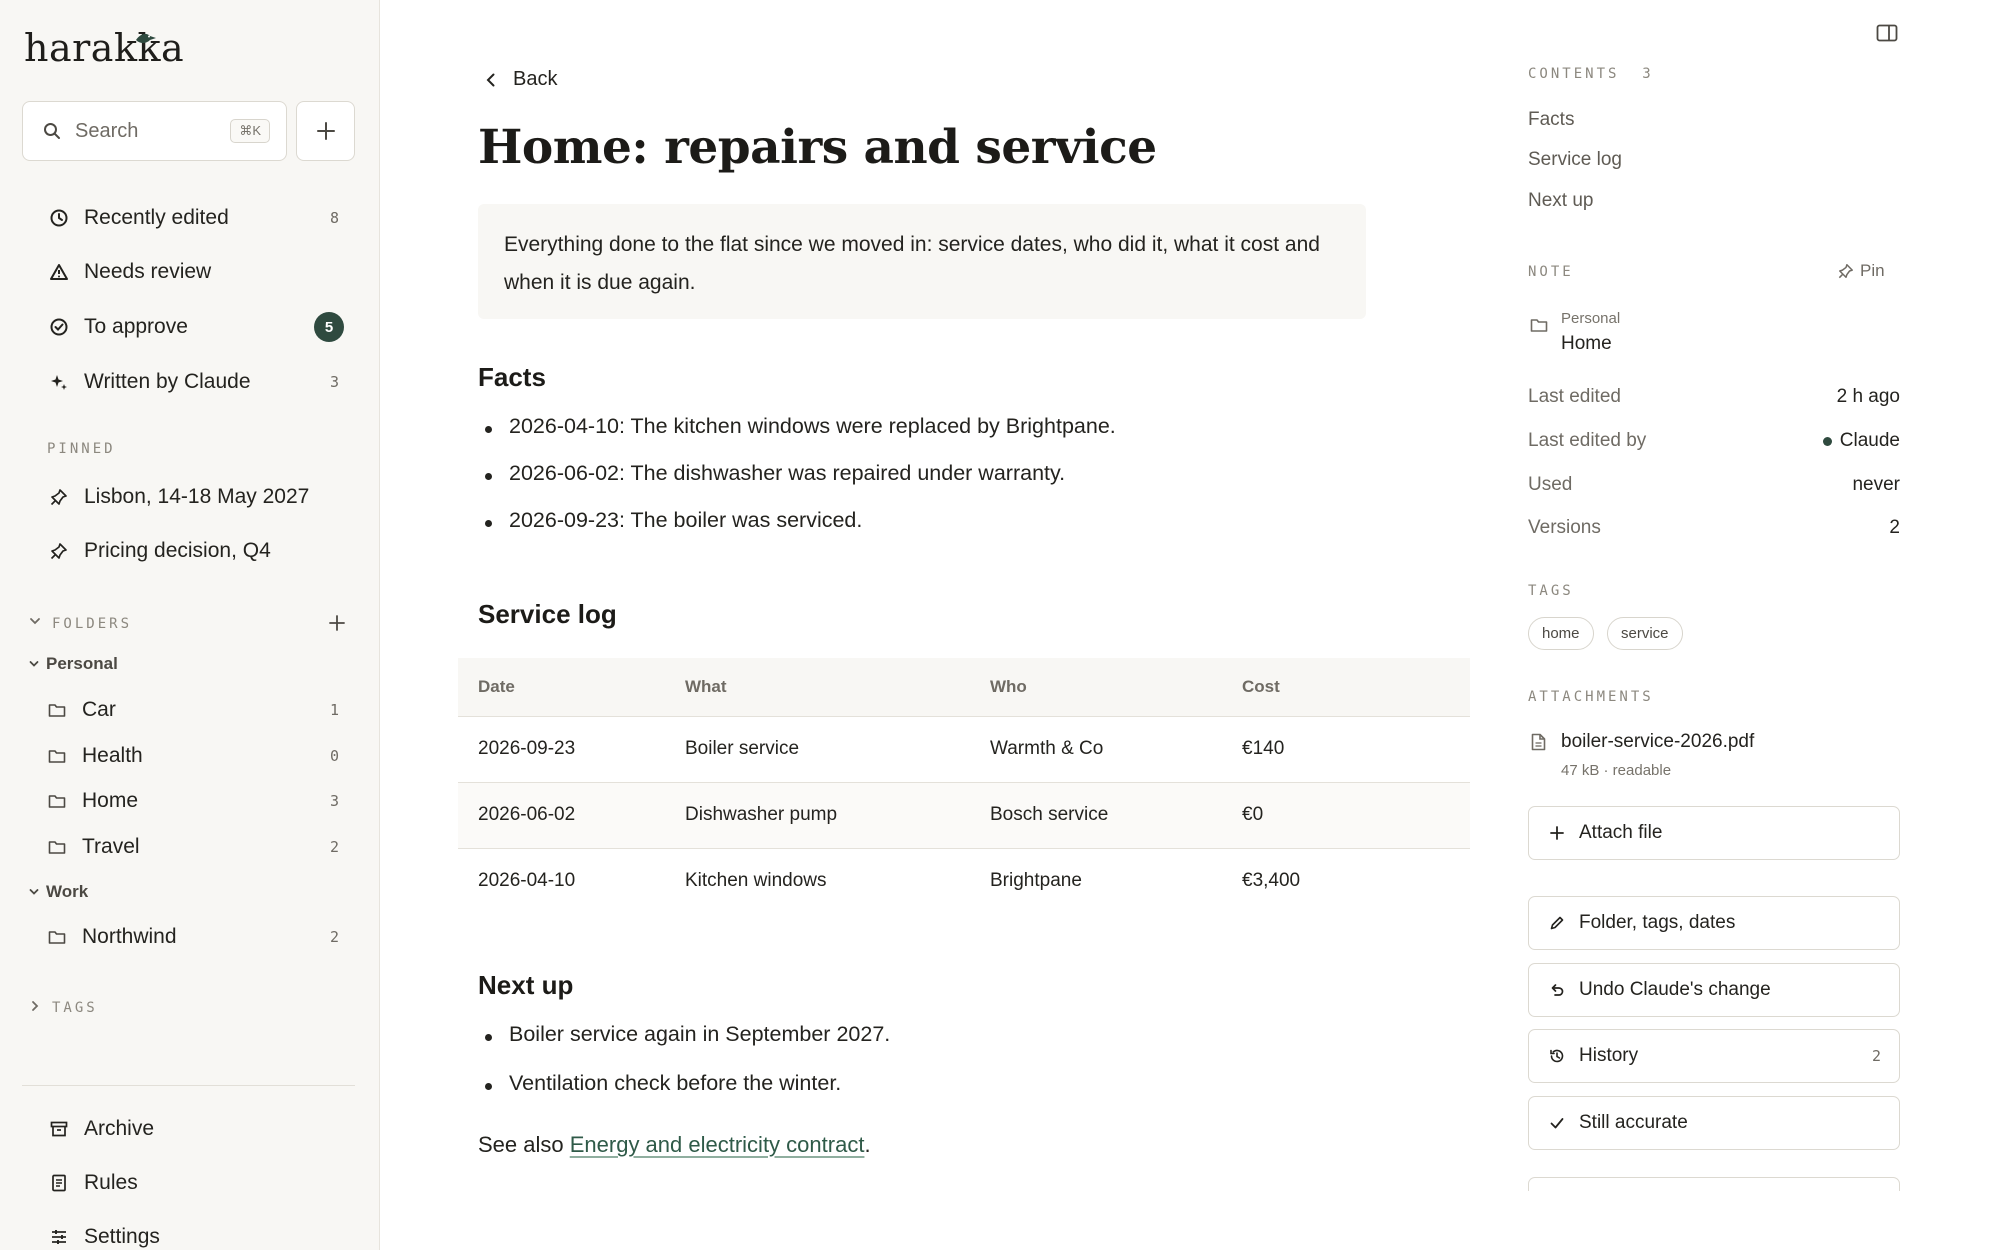 This screenshot has width=2000, height=1250. Describe the element at coordinates (111, 1182) in the screenshot. I see `nav-label: Rules` at that location.